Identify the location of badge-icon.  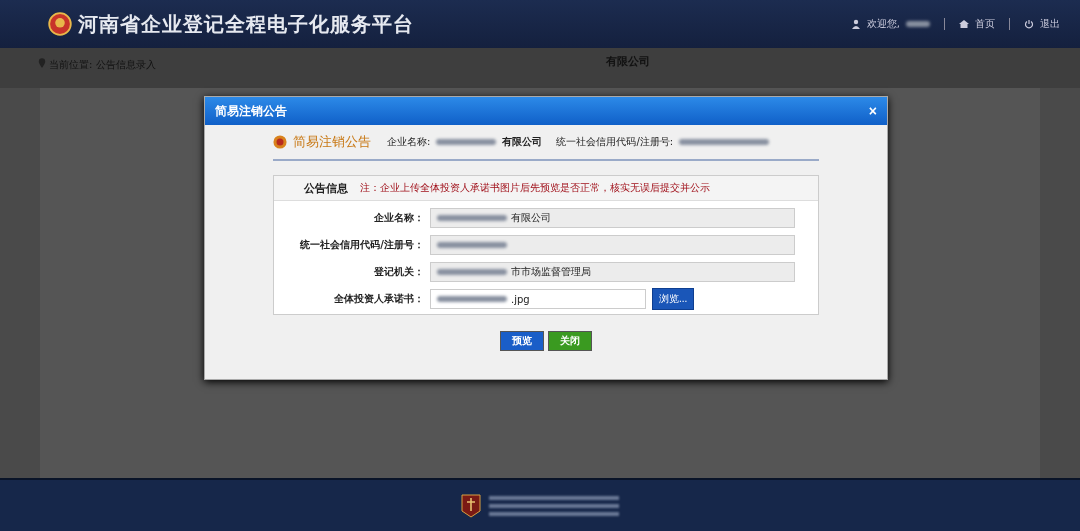
(471, 505).